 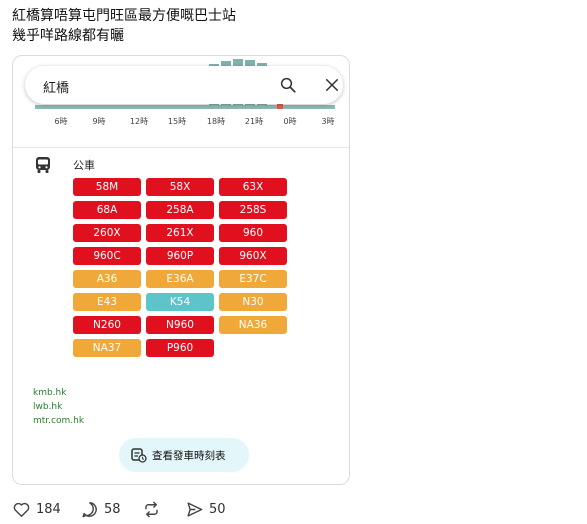 I want to click on route-badge: 261X, so click(x=180, y=233).